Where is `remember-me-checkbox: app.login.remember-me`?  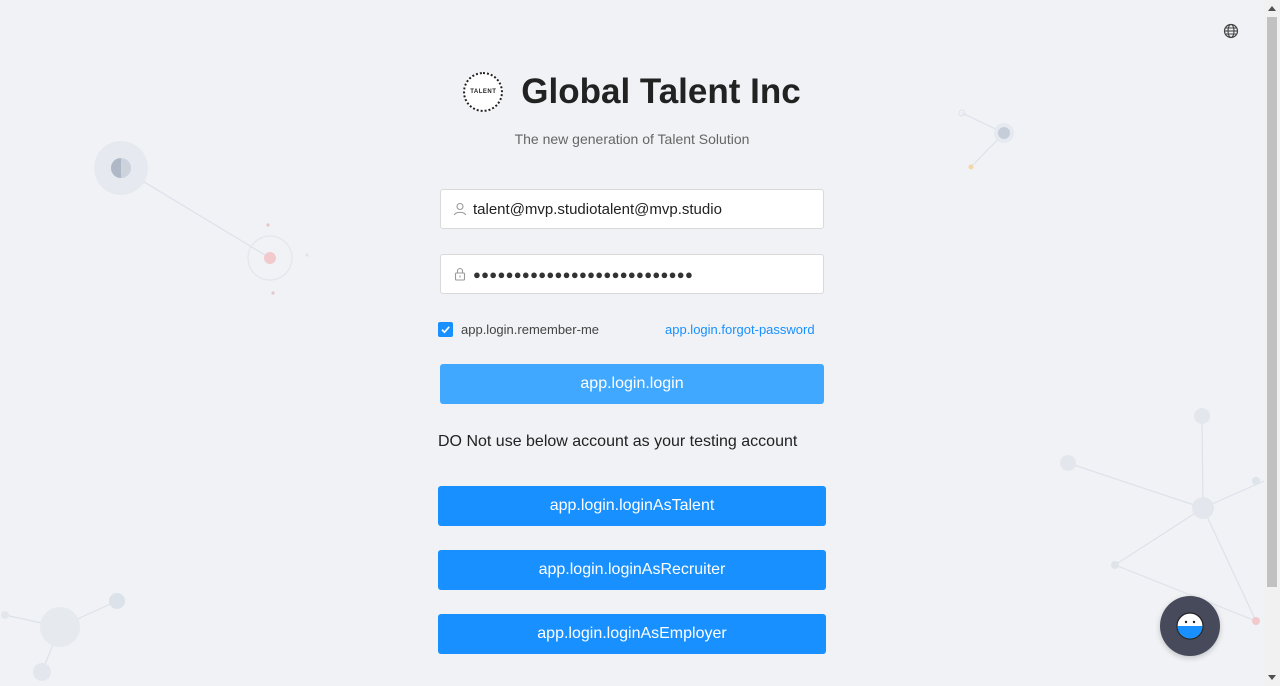 remember-me-checkbox: app.login.remember-me is located at coordinates (518, 329).